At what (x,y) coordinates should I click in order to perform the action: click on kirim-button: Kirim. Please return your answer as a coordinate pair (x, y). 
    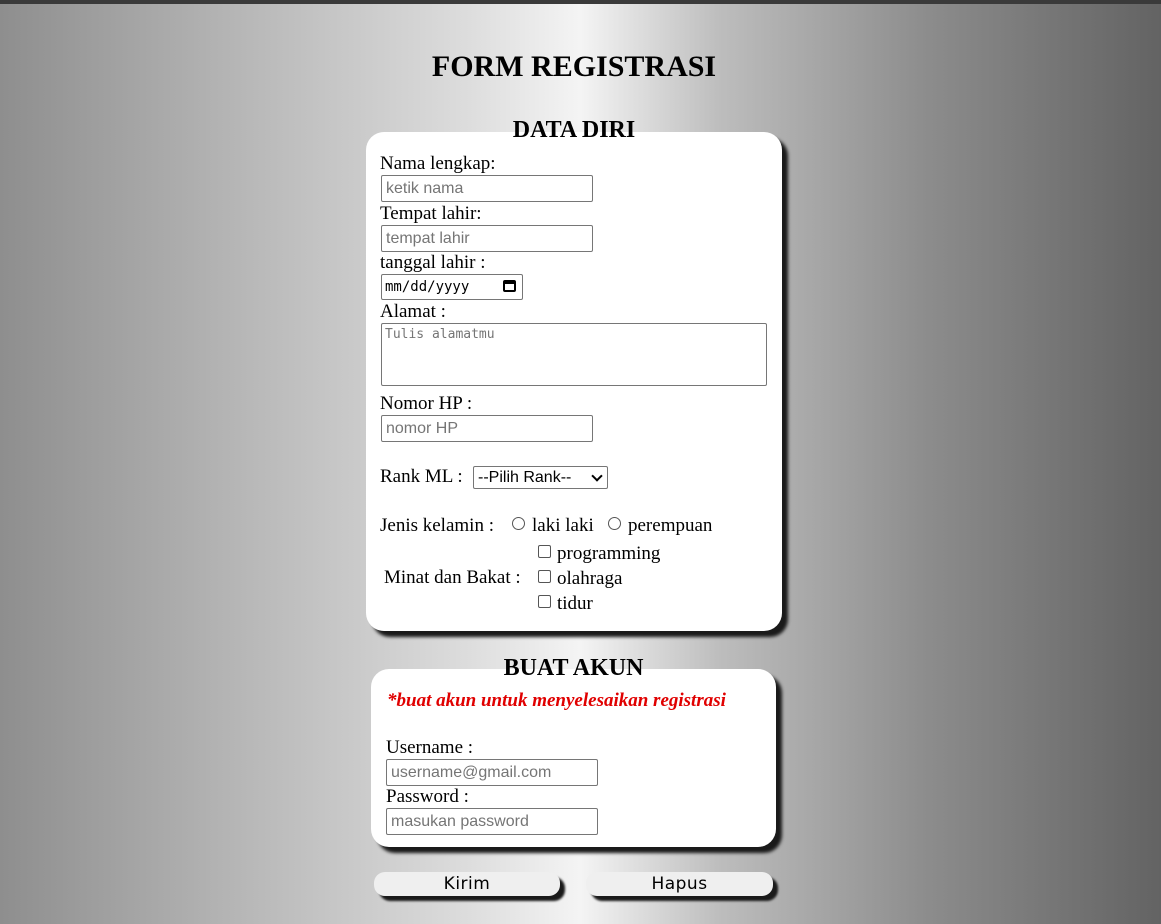
    Looking at the image, I should click on (467, 884).